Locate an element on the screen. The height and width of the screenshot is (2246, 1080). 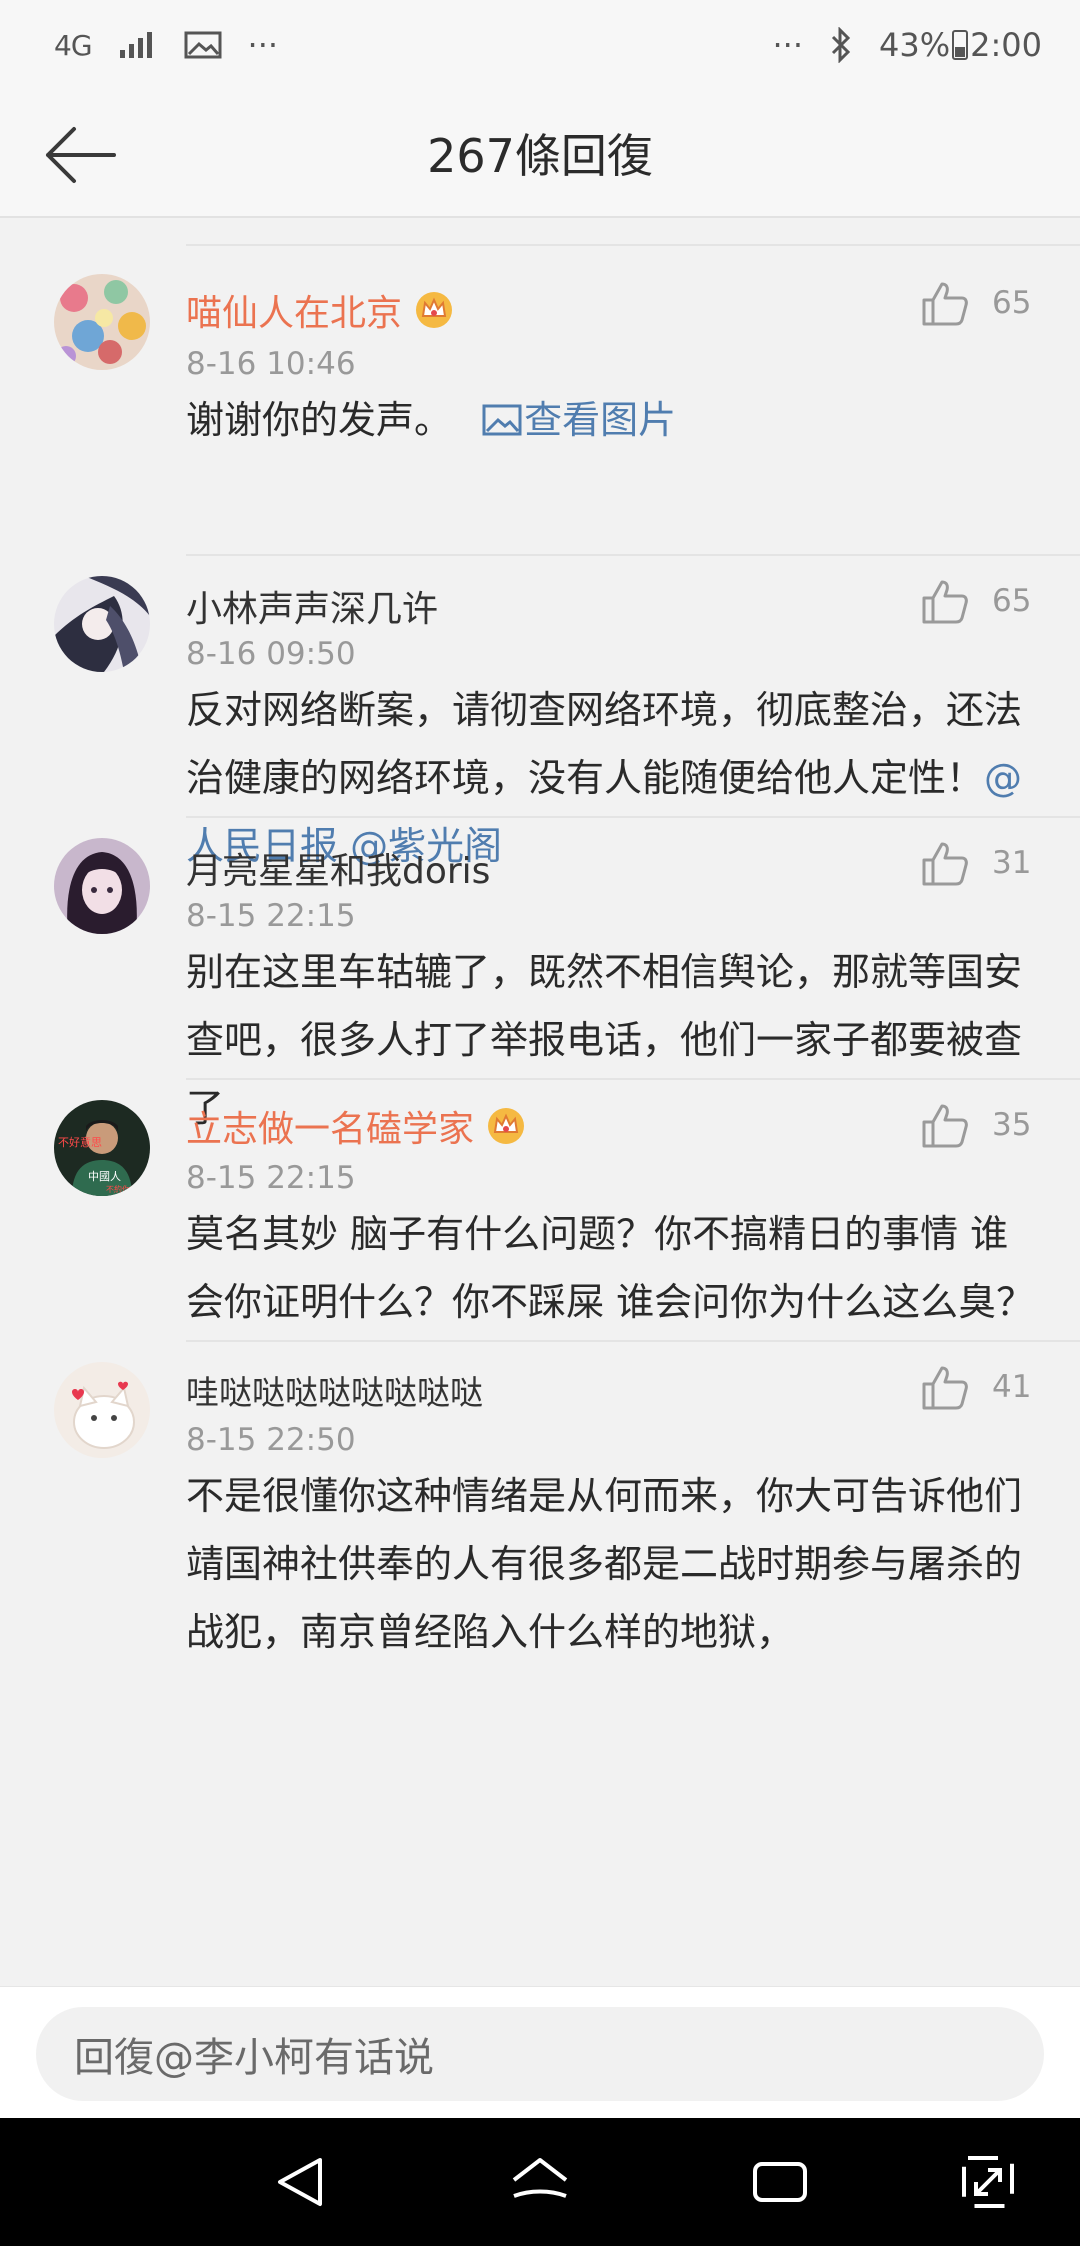
nav-home-icon is located at coordinates (540, 2182).